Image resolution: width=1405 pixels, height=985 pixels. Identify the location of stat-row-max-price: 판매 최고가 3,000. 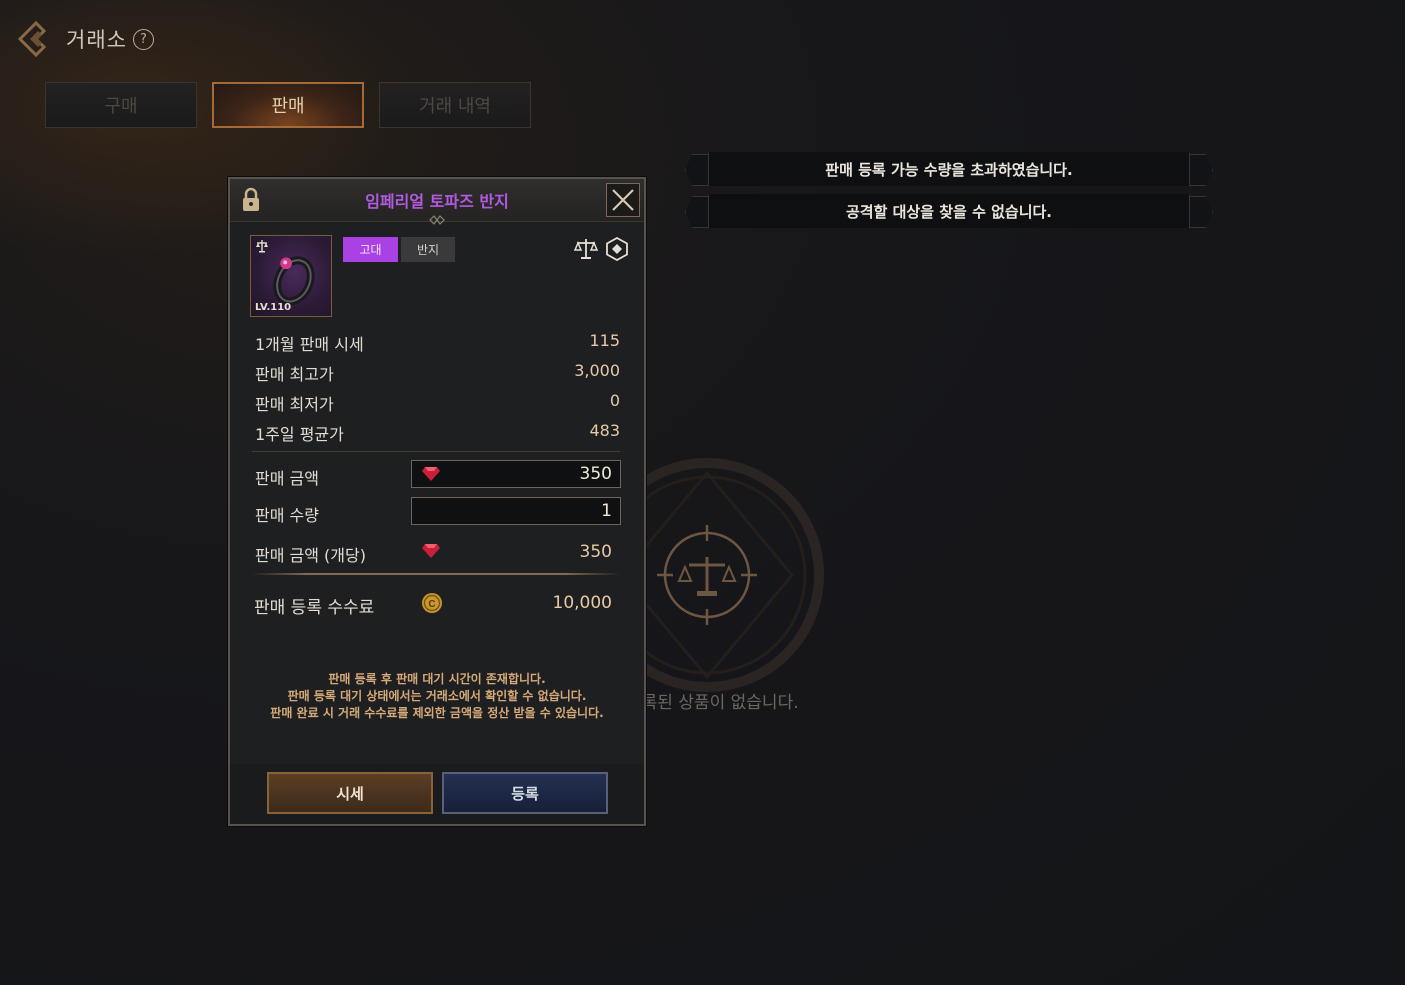
(437, 373).